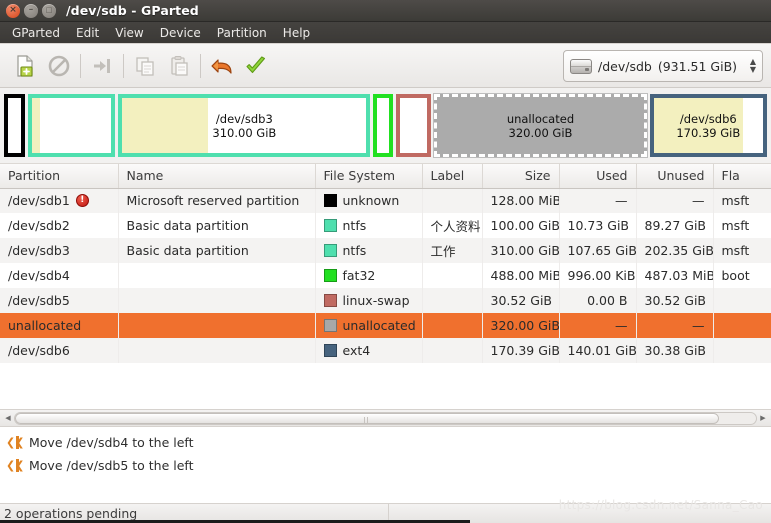 The height and width of the screenshot is (523, 771). What do you see at coordinates (540, 118) in the screenshot?
I see `disk-block-name: unallocated` at bounding box center [540, 118].